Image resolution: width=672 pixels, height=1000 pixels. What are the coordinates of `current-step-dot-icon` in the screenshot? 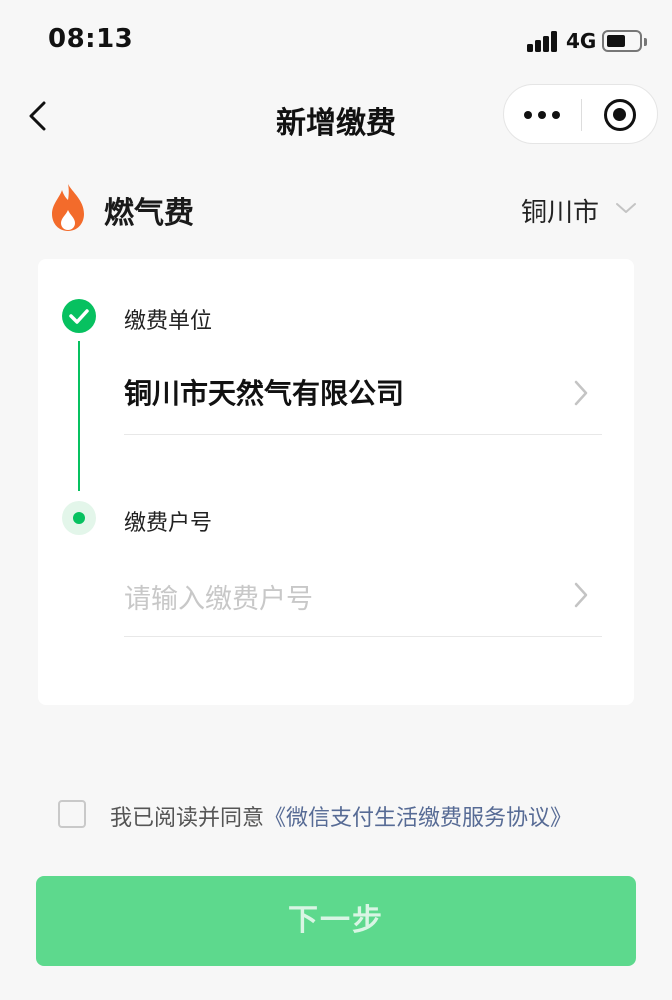 It's located at (79, 518).